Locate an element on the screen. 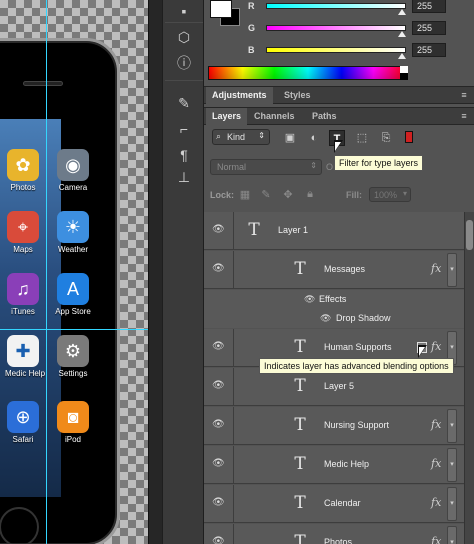  color-spectrum-bar is located at coordinates (308, 73).